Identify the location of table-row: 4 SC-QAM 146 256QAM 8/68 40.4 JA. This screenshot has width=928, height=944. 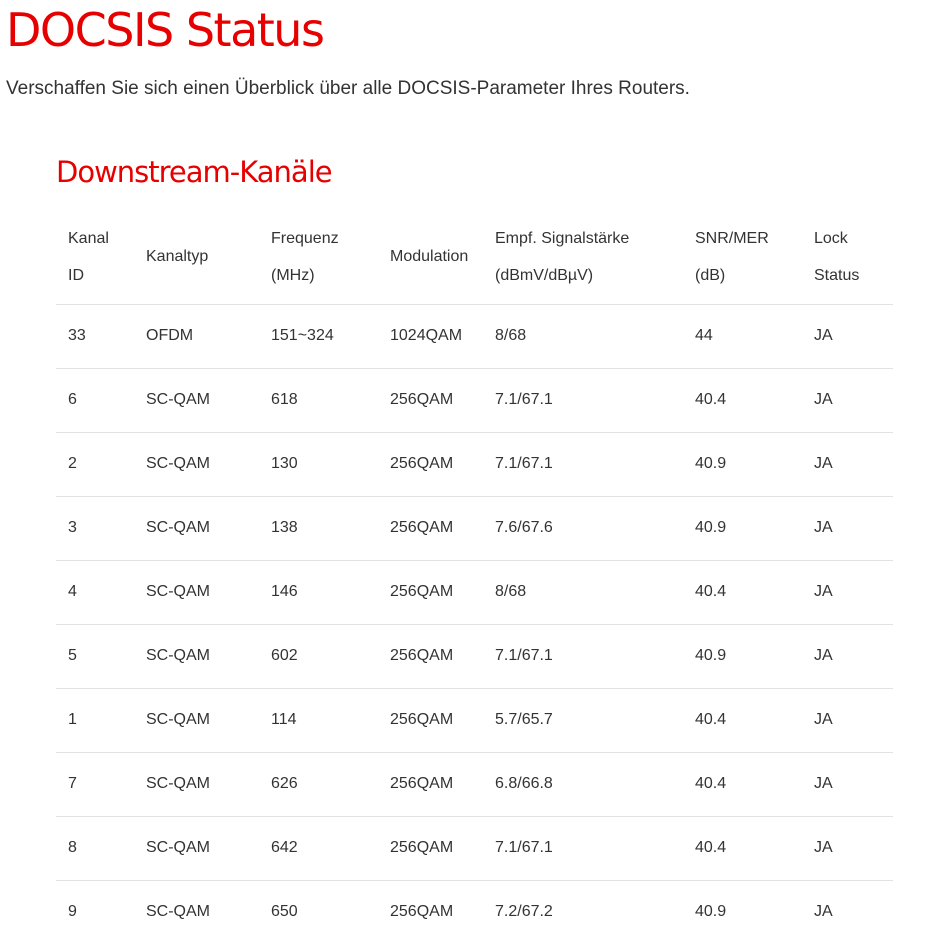
(474, 592).